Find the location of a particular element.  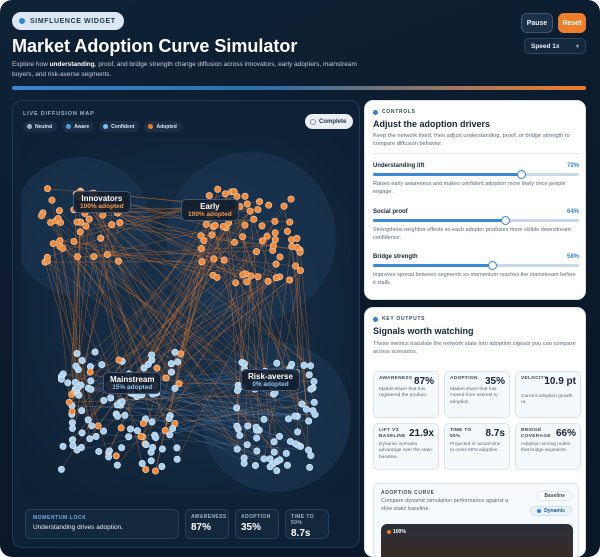

status-icon is located at coordinates (313, 121).